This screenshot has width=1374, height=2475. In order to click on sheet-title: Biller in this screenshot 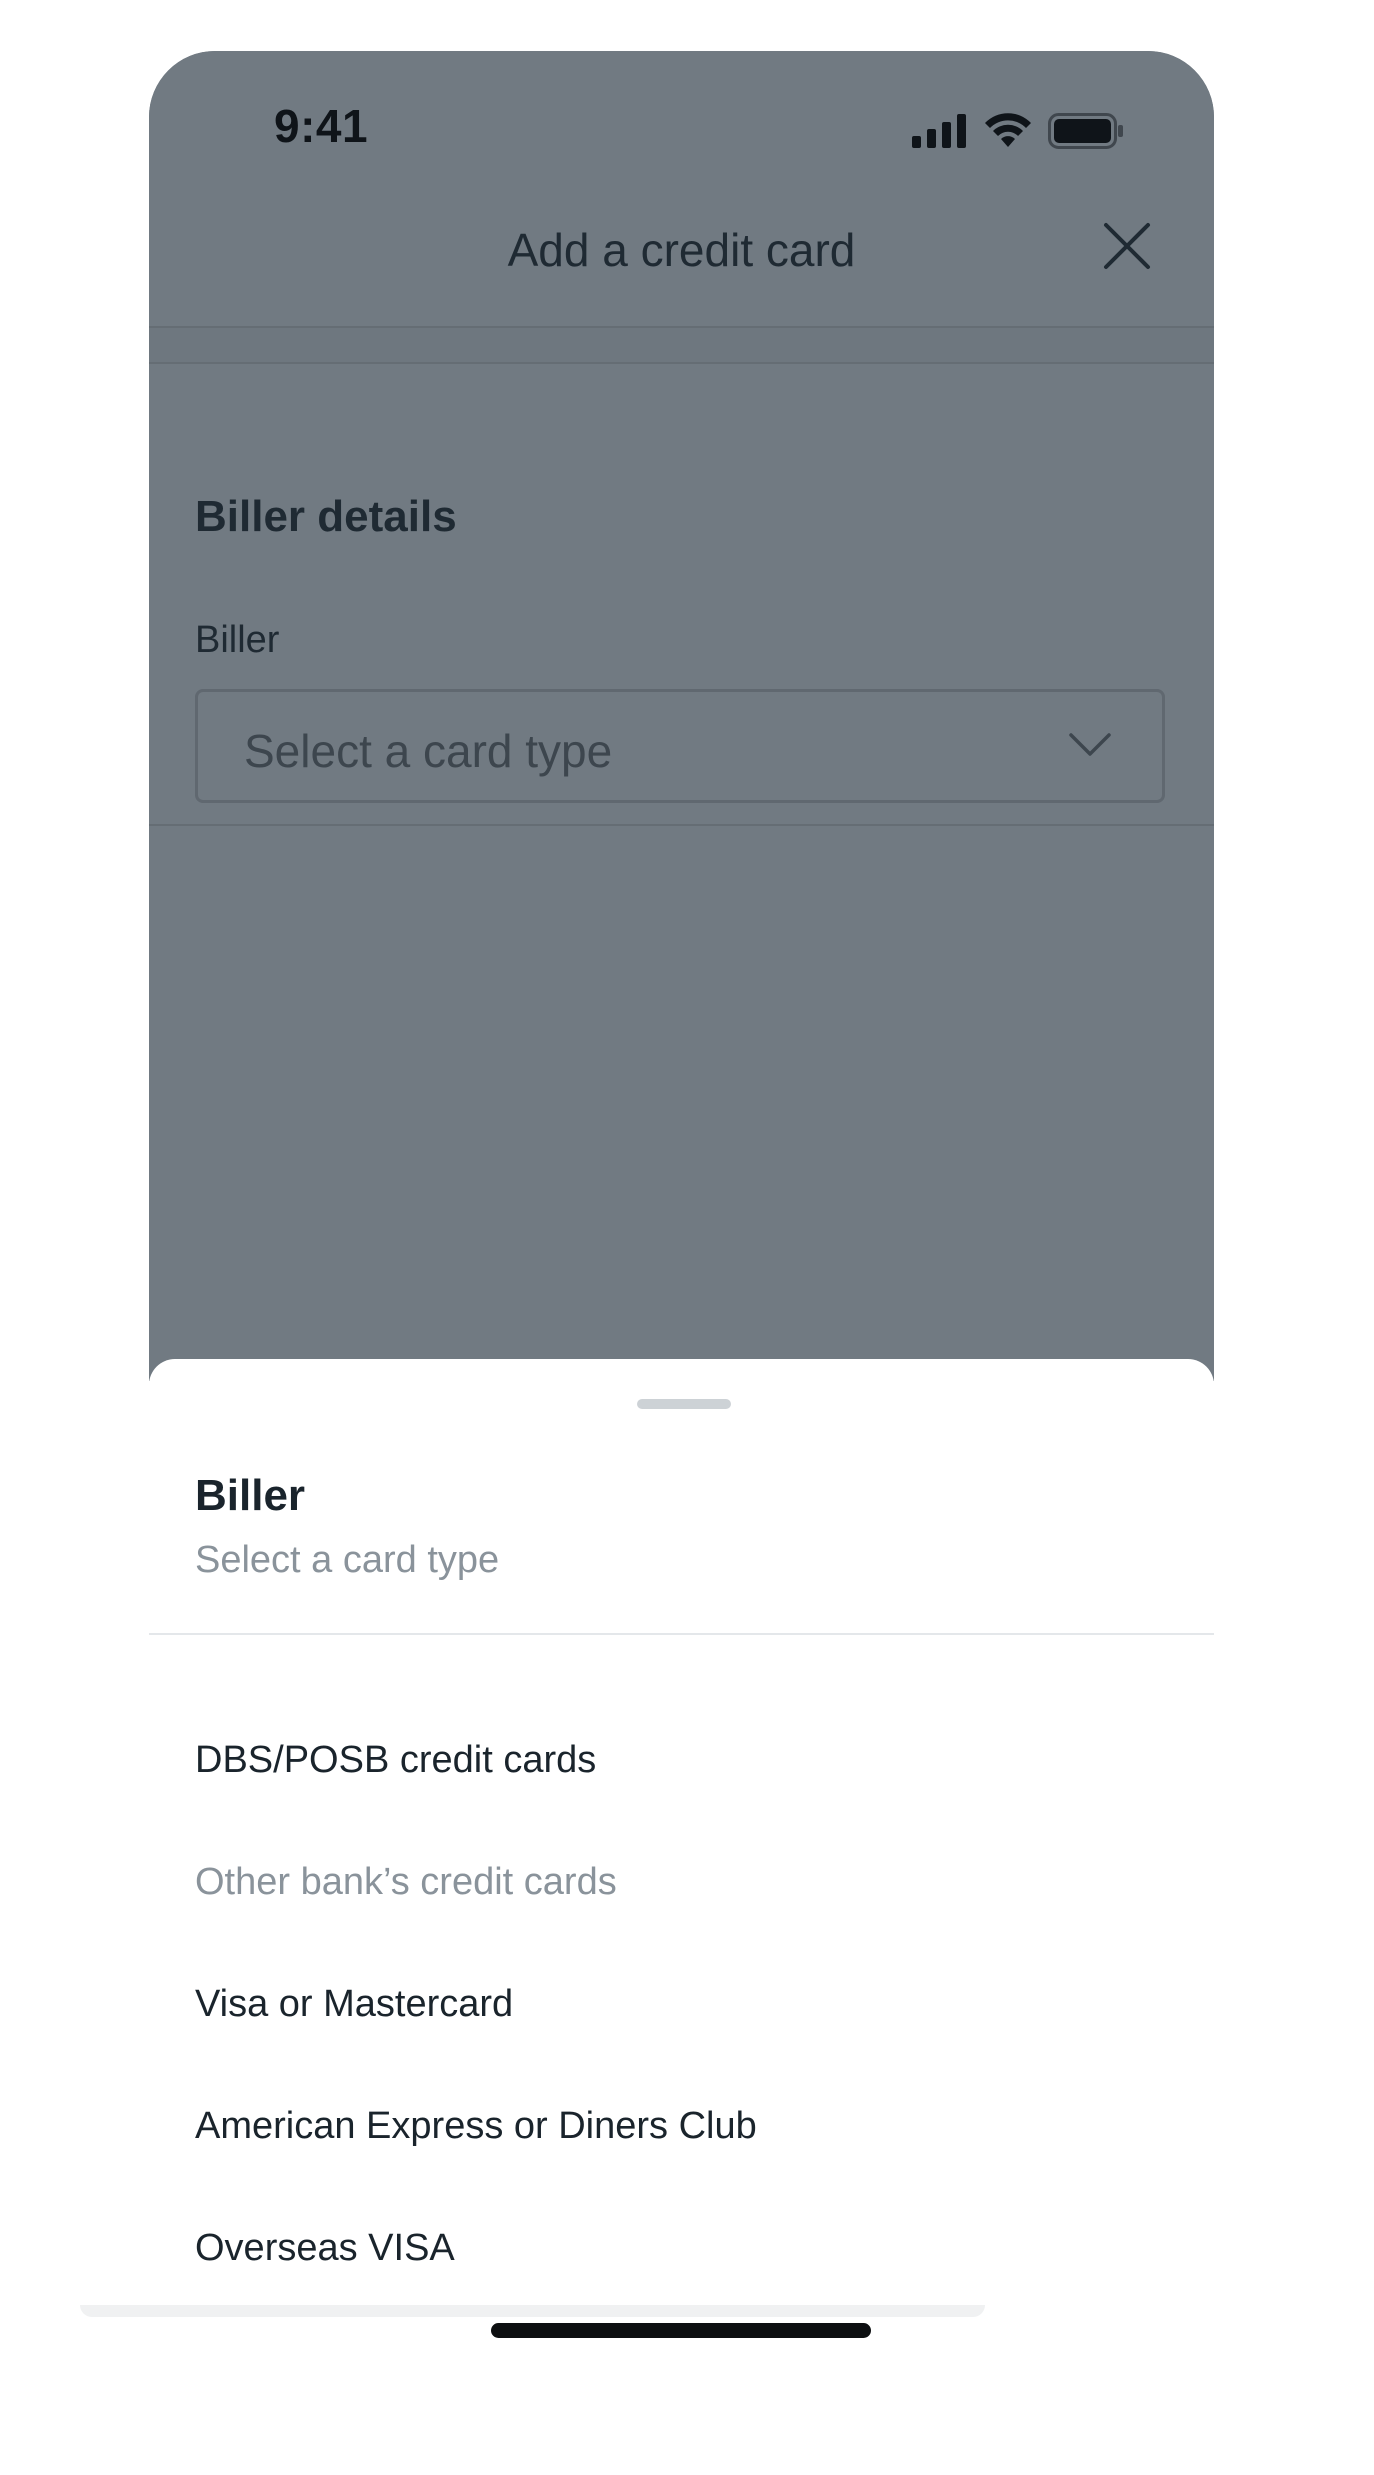, I will do `click(250, 1495)`.